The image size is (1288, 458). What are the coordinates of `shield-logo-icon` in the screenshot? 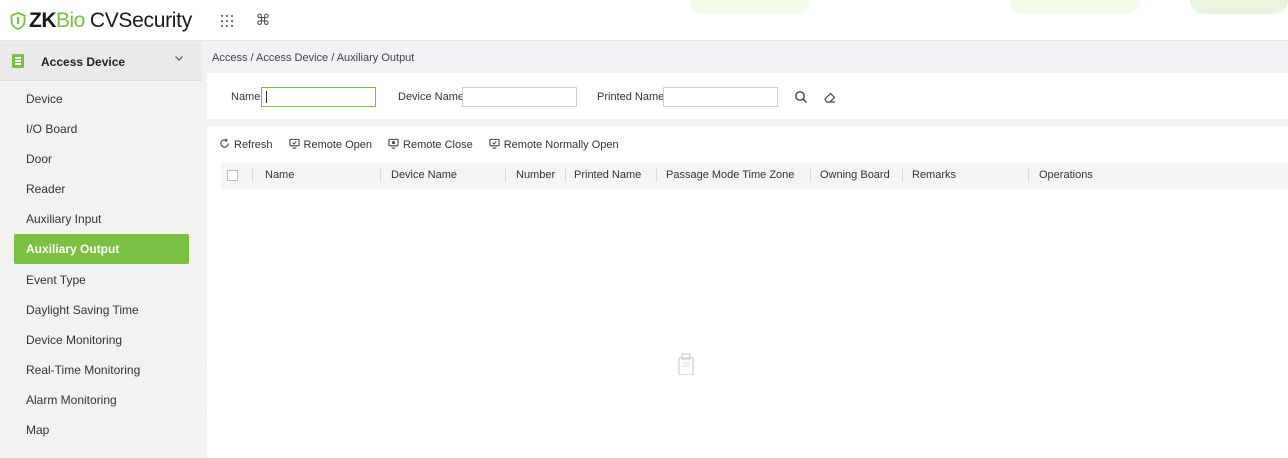 It's located at (18, 21).